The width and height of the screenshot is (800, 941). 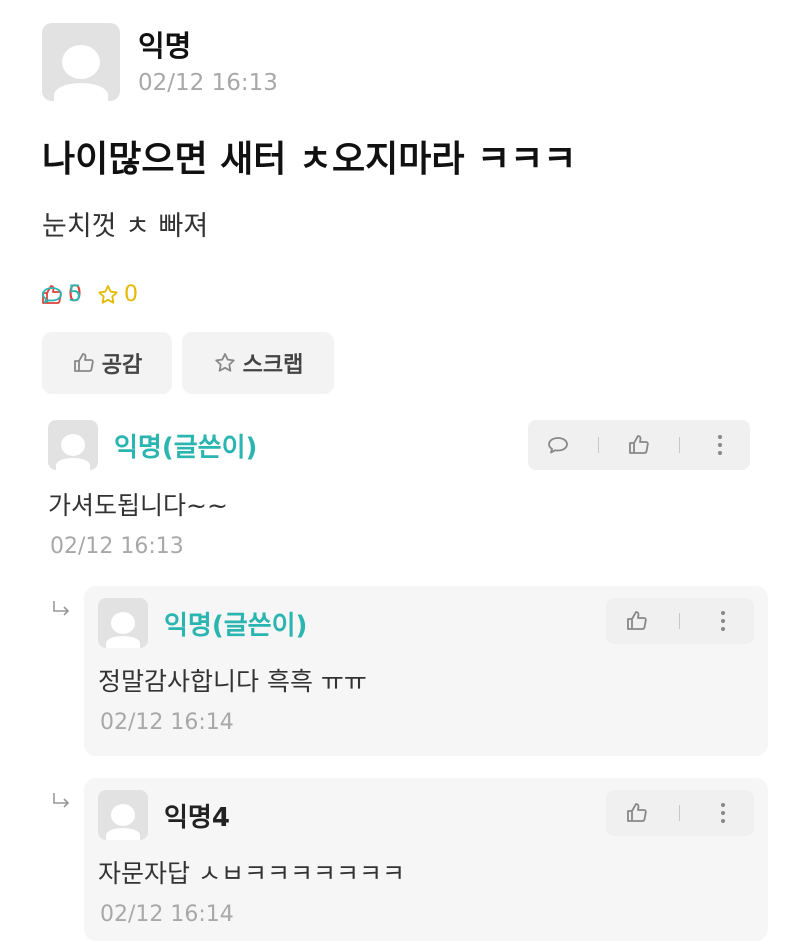 I want to click on comment-like-button, so click(x=639, y=445).